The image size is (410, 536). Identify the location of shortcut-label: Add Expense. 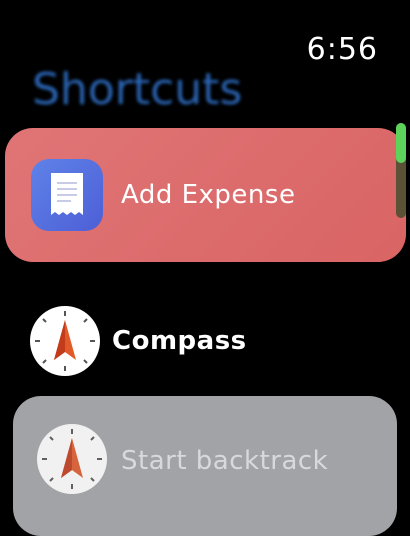
(208, 195).